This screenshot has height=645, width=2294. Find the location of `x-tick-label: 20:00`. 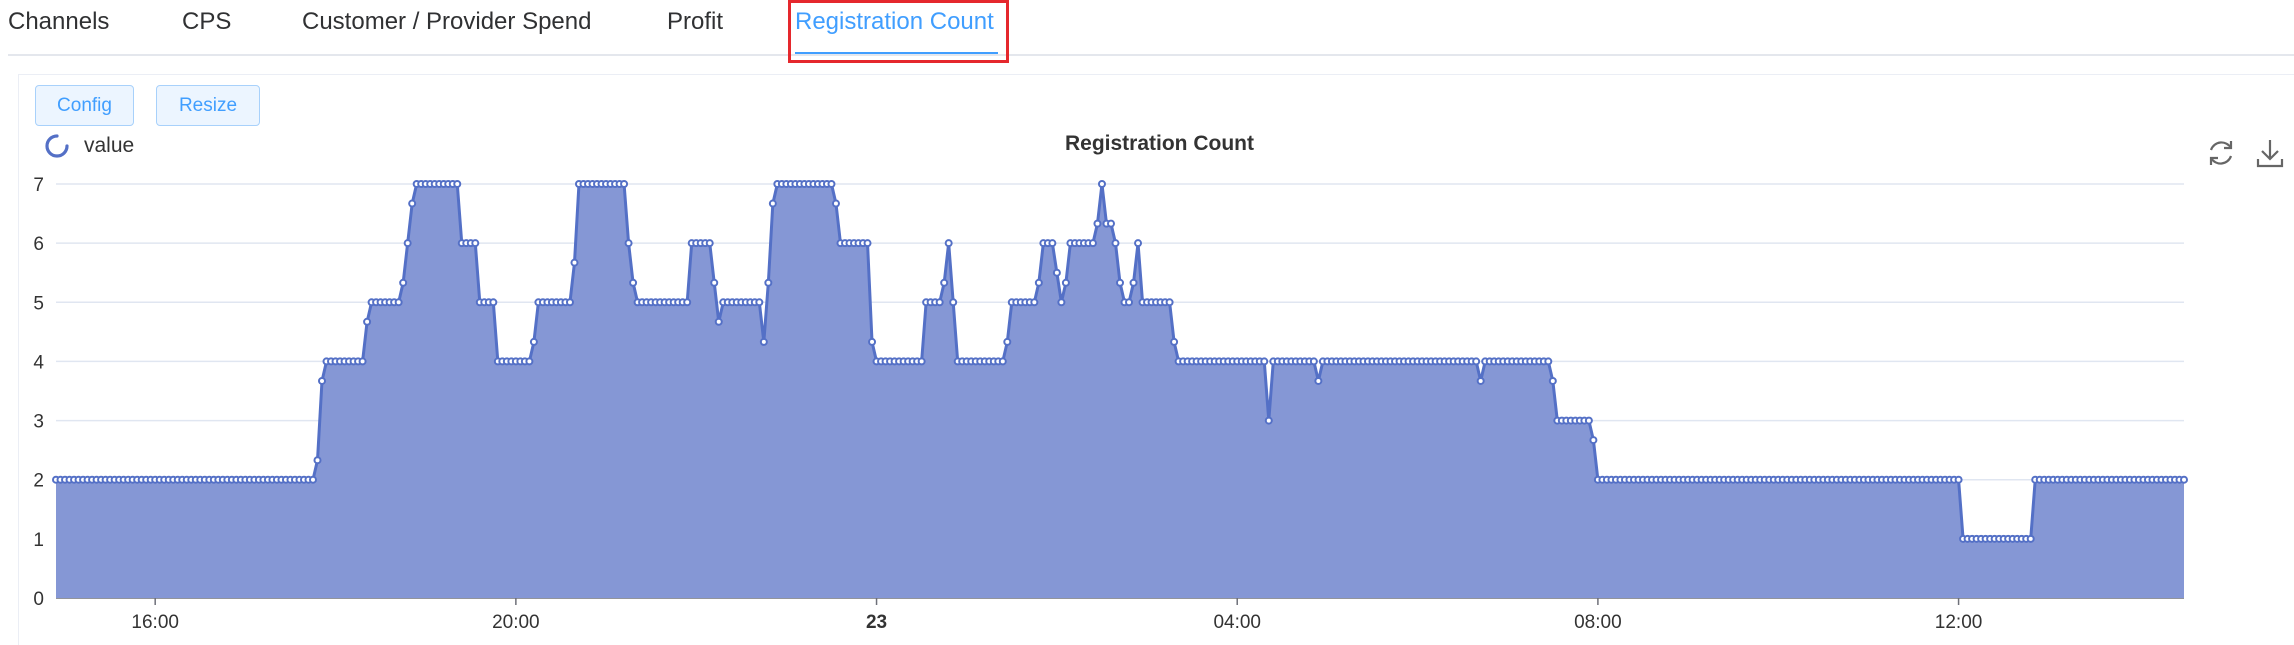

x-tick-label: 20:00 is located at coordinates (516, 622).